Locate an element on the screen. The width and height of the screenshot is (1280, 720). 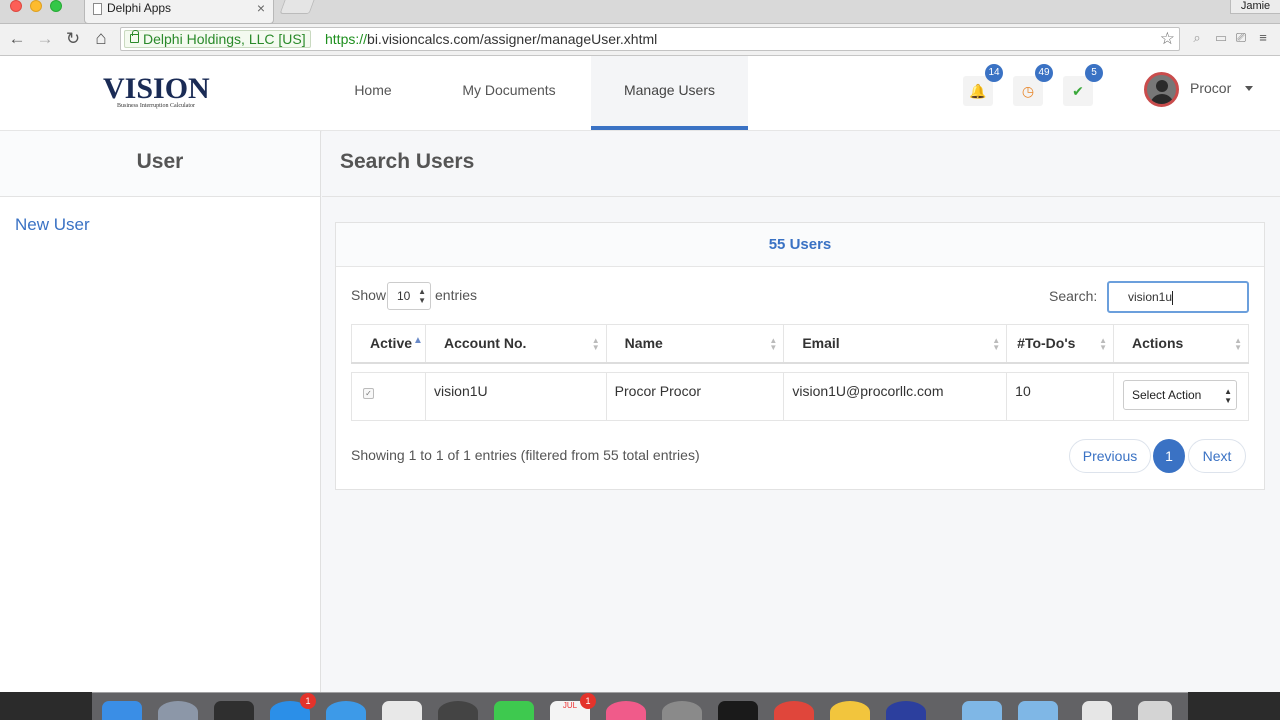
launchpad-icon is located at coordinates (178, 710).